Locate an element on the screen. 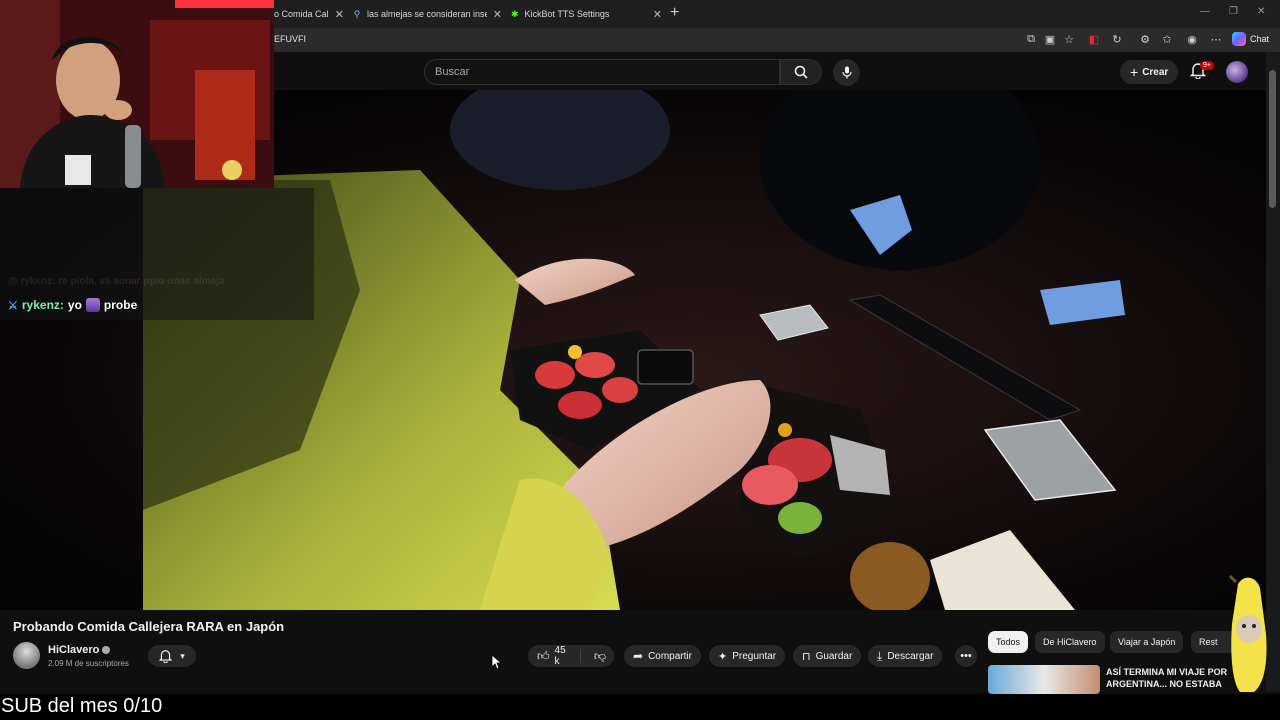 The image size is (1280, 720). channel-name-row: HiClavero is located at coordinates (79, 650).